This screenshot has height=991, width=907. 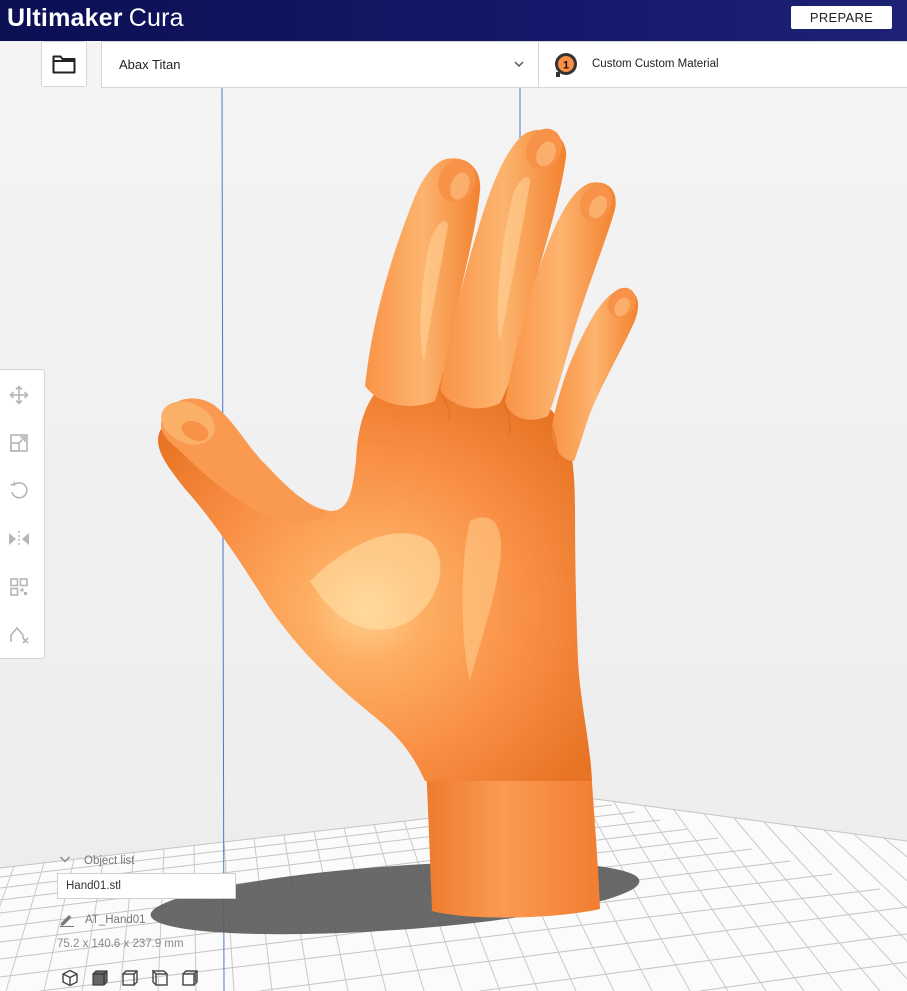 I want to click on material-selector: 1 Custom Custom Material, so click(x=723, y=64).